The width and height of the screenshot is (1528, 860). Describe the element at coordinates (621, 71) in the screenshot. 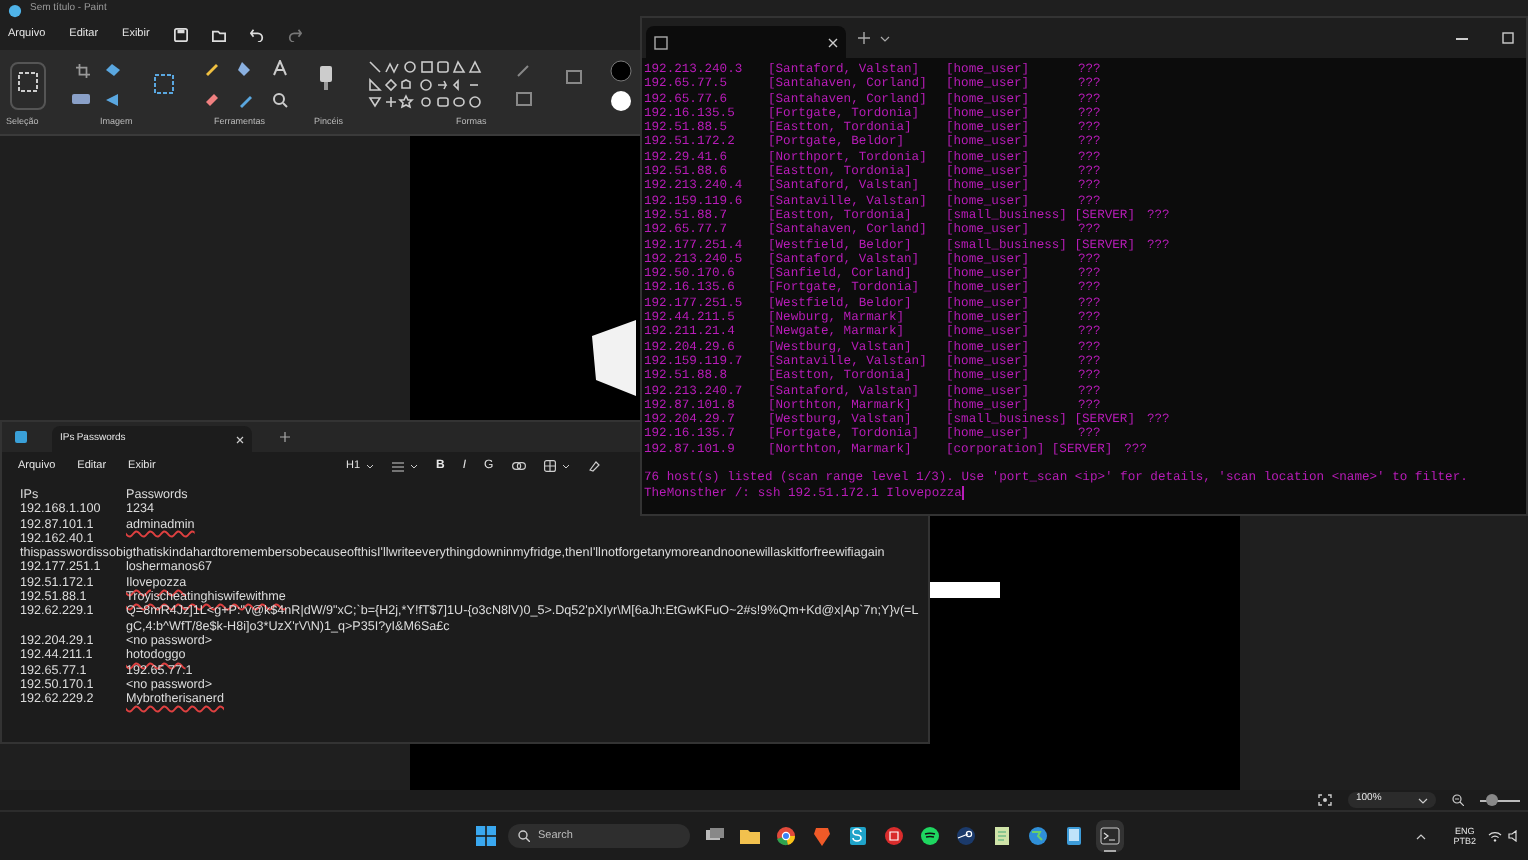

I see `primary-color-swatch` at that location.